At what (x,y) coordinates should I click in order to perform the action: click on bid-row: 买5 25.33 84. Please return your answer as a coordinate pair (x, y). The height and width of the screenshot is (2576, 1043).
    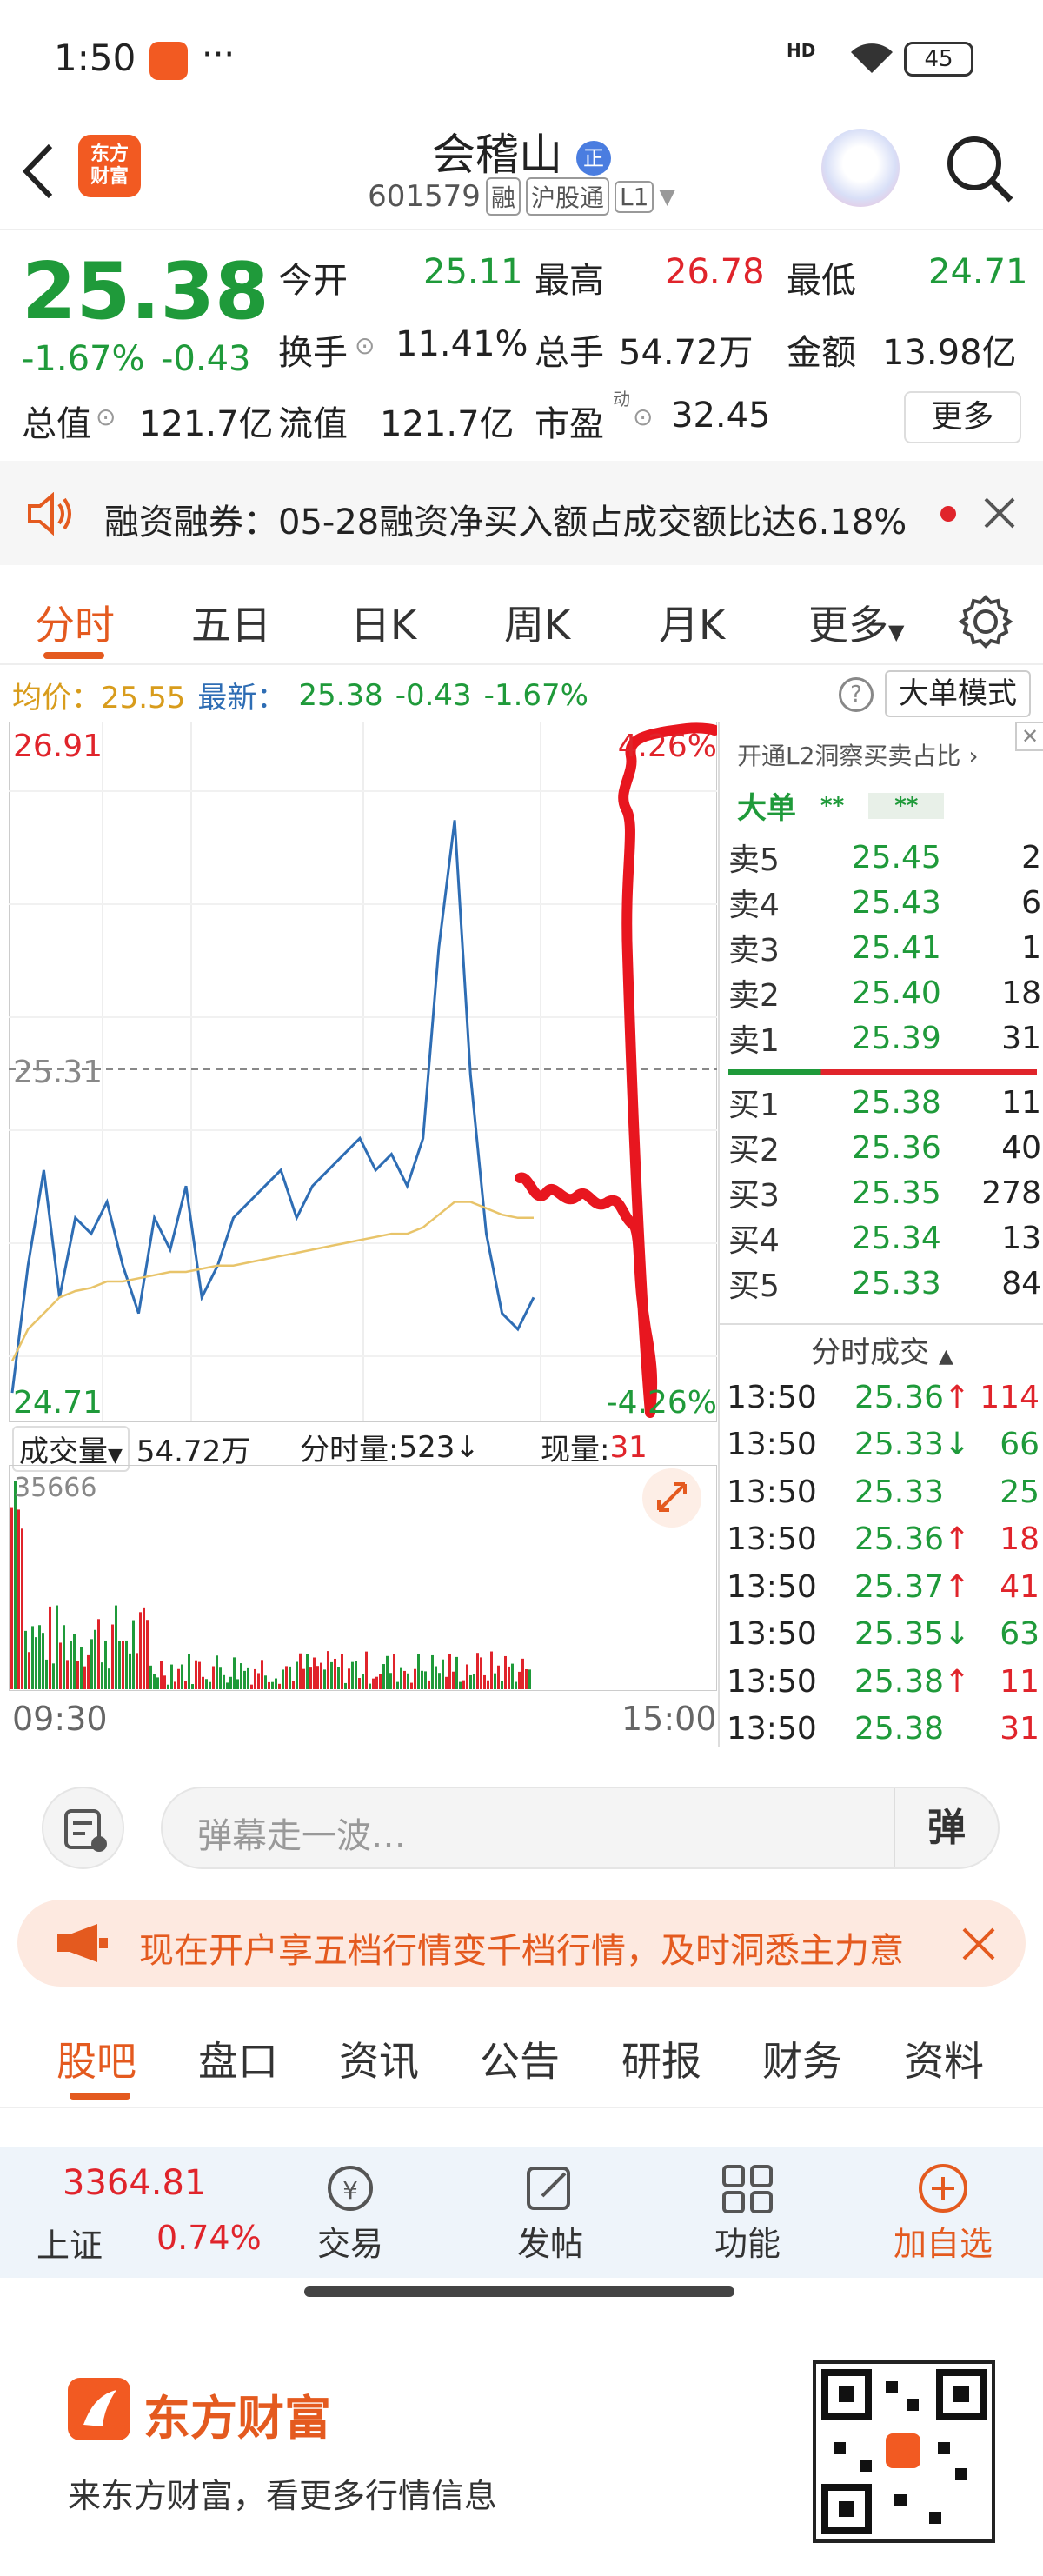
    Looking at the image, I should click on (884, 1283).